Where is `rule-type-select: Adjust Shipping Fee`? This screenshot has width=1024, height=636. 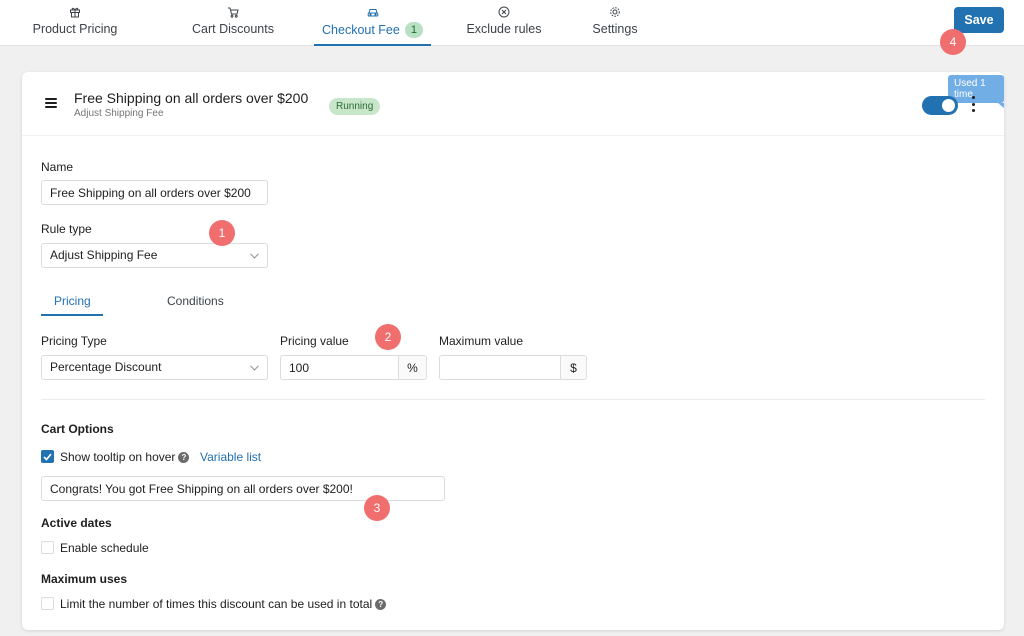
rule-type-select: Adjust Shipping Fee is located at coordinates (154, 255).